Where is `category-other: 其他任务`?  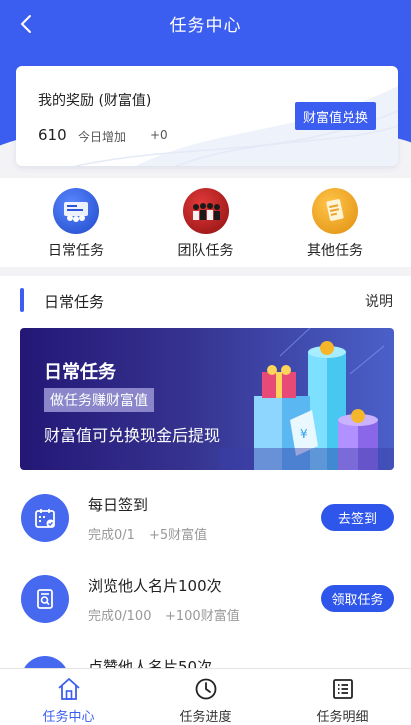
category-other: 其他任务 is located at coordinates (335, 222).